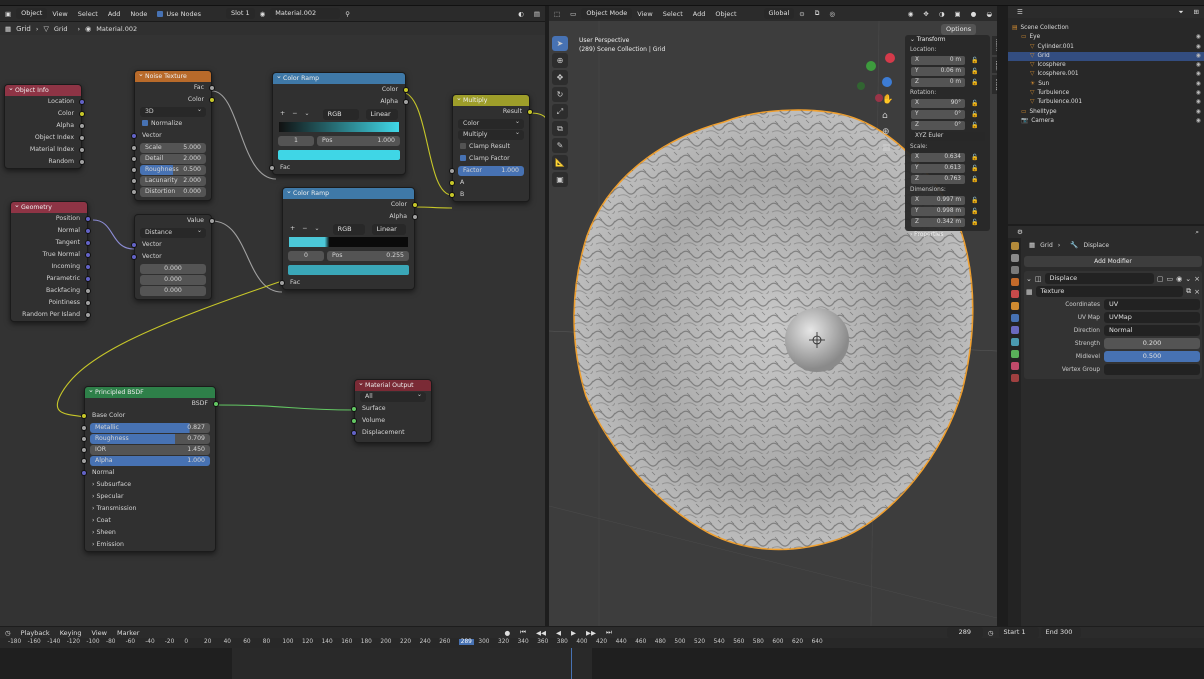 The height and width of the screenshot is (679, 1204). What do you see at coordinates (486, 171) in the screenshot?
I see `factor-field: Factor 1.000` at bounding box center [486, 171].